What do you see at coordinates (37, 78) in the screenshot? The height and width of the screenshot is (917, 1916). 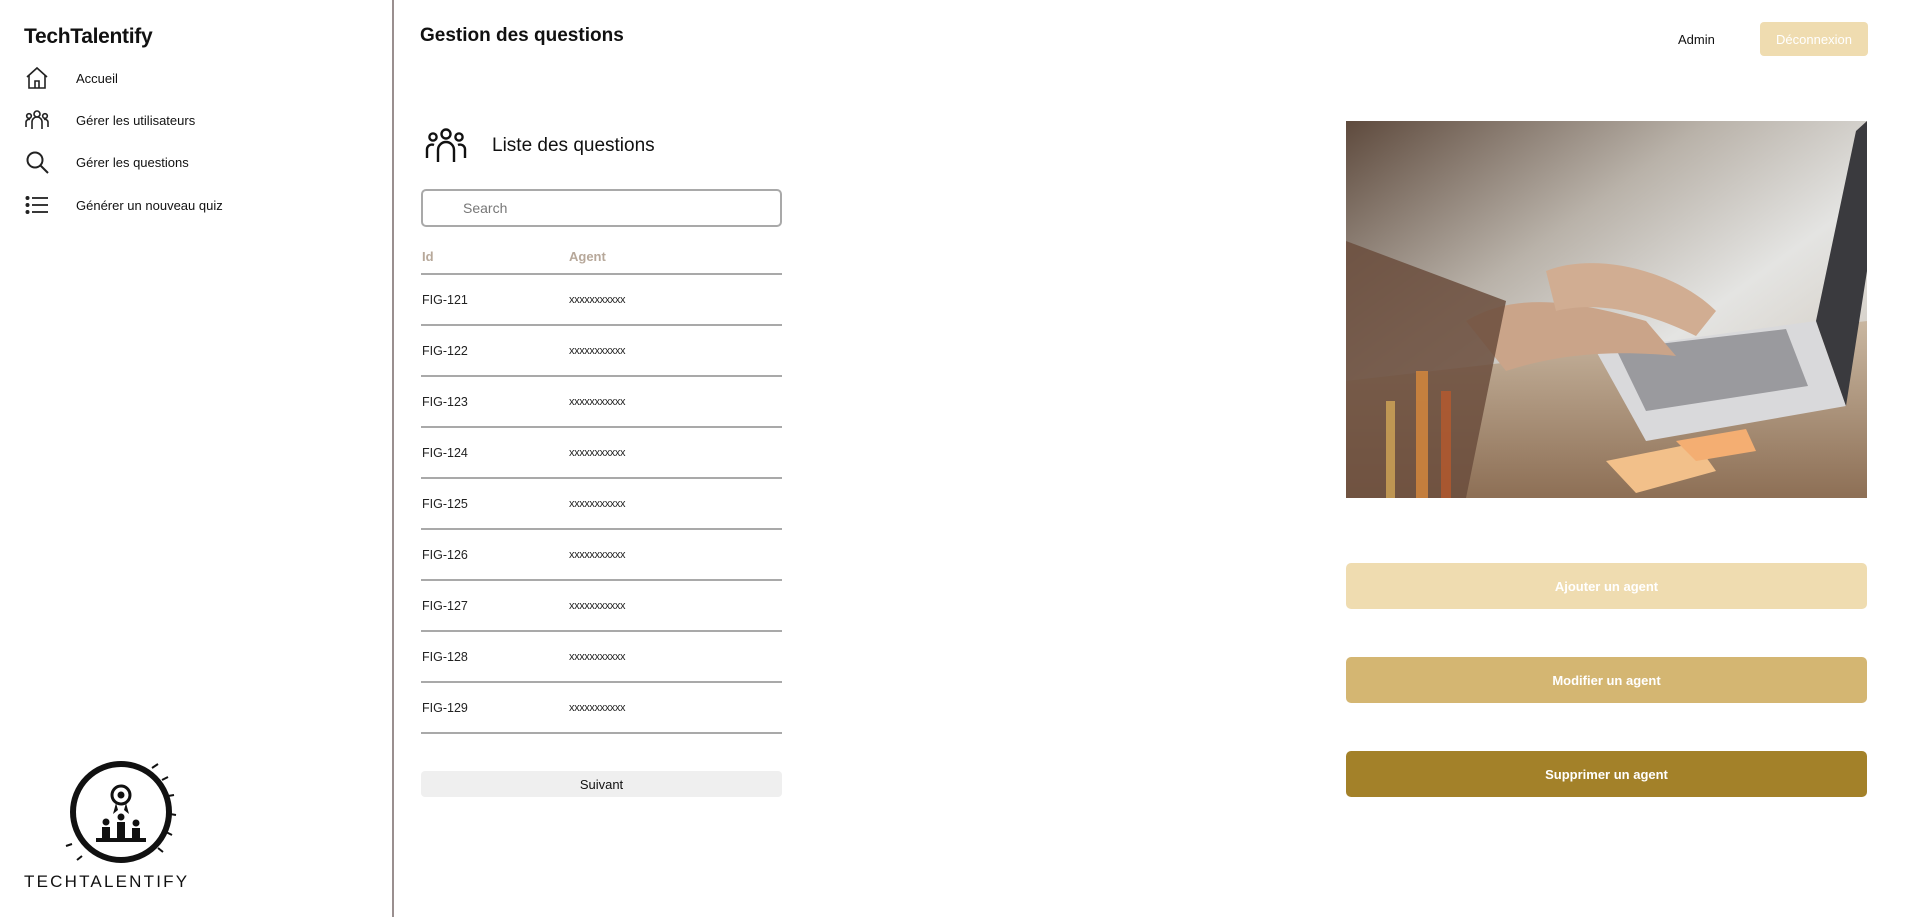 I see `home-icon` at bounding box center [37, 78].